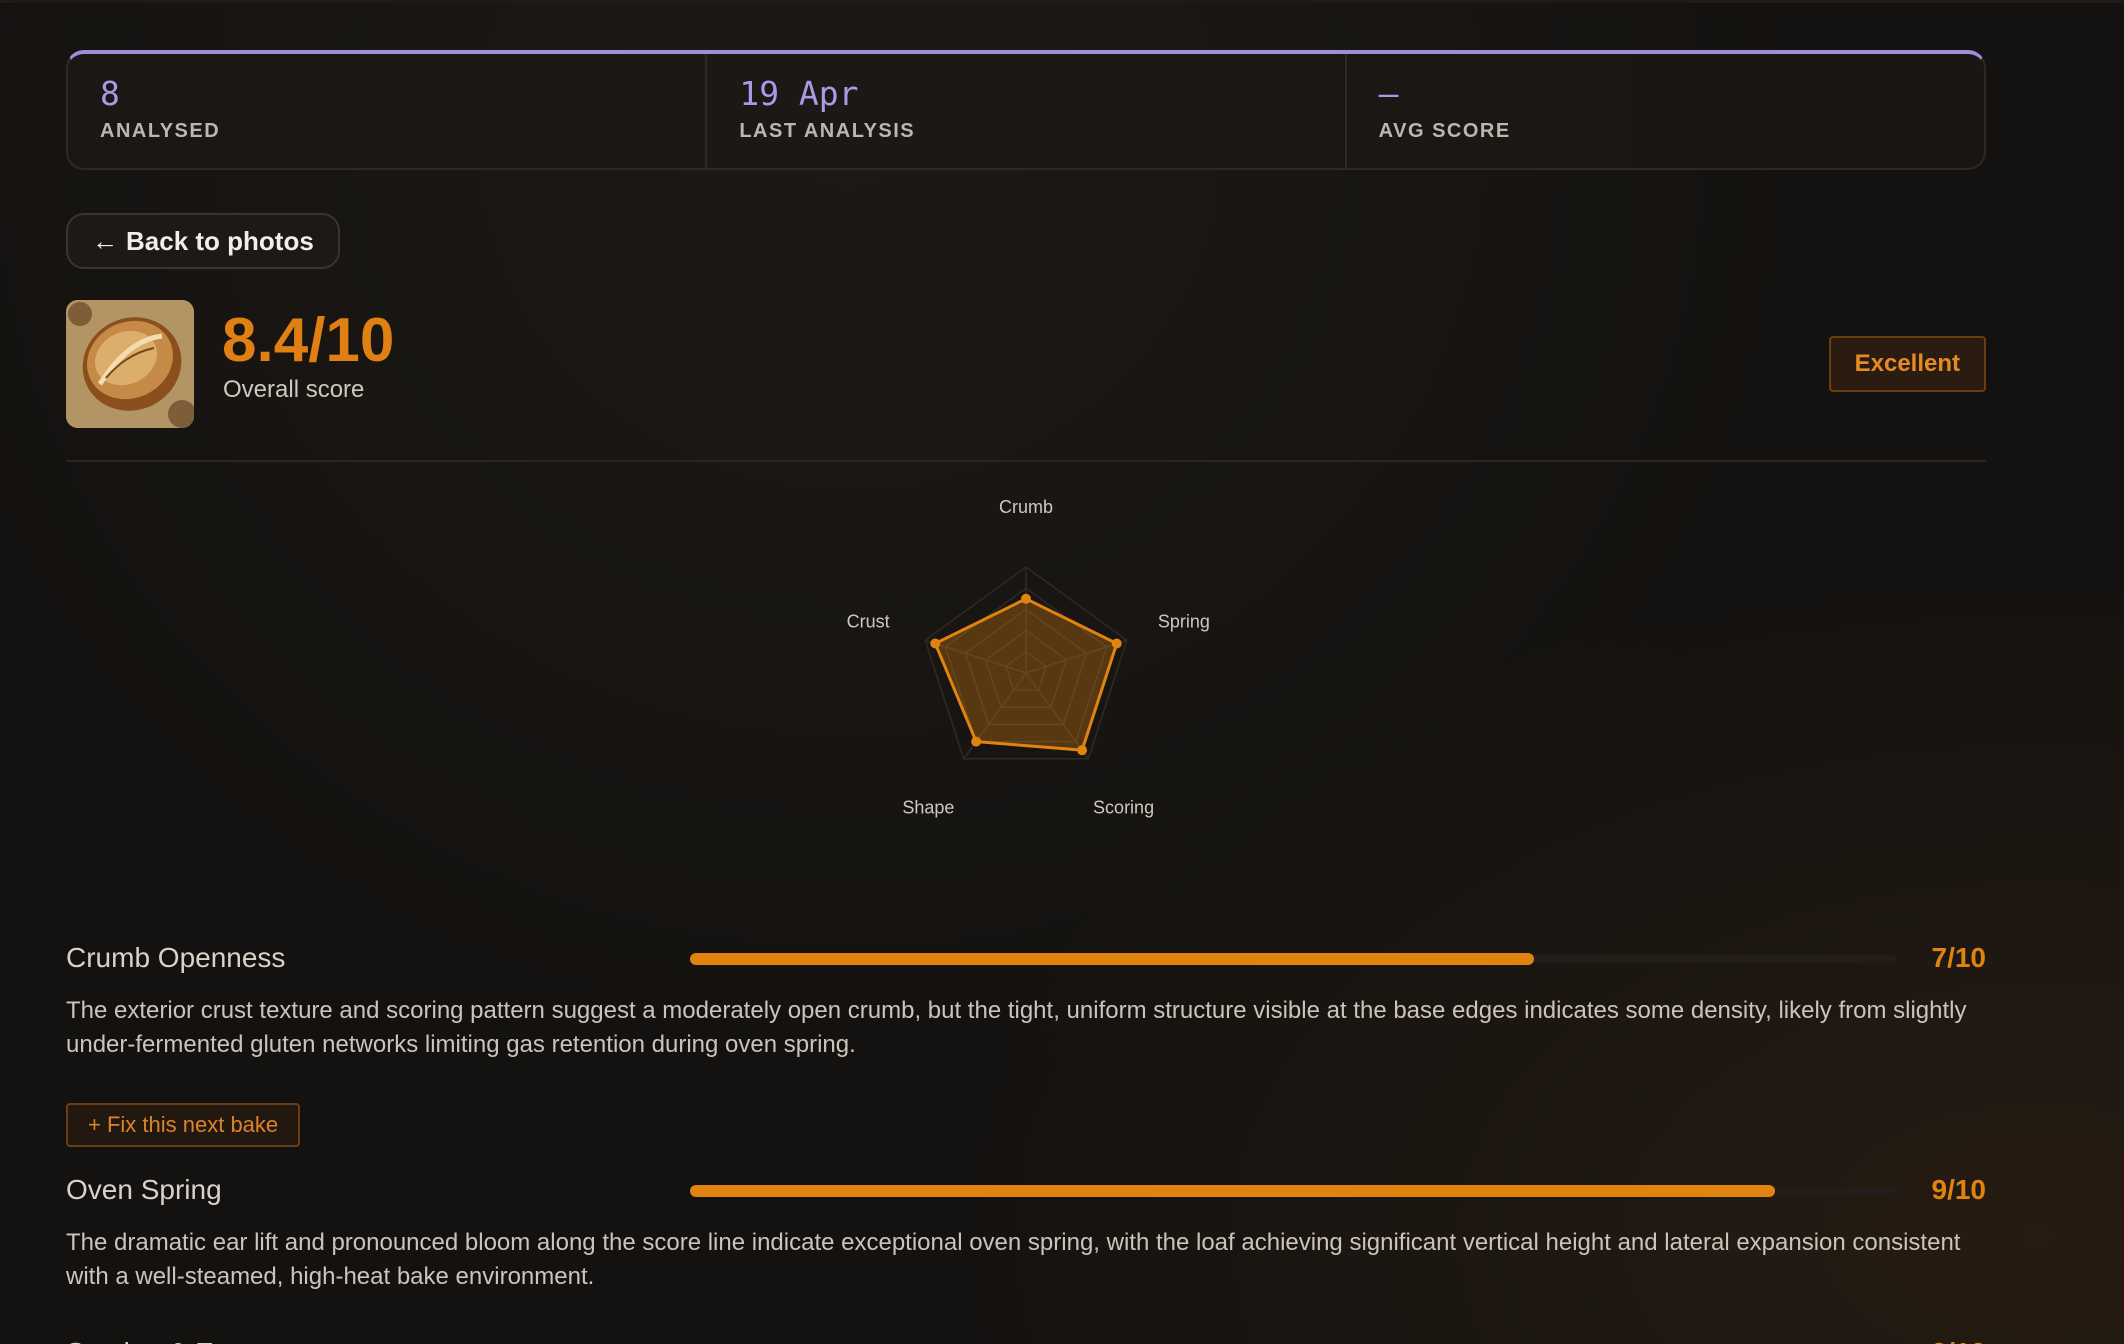  I want to click on radar-axis-label: Scoring, so click(1123, 807).